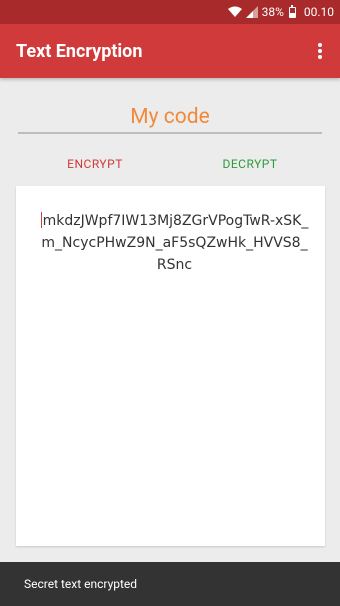 This screenshot has width=340, height=606. I want to click on decrypt-button: DECRYPT, so click(250, 164).